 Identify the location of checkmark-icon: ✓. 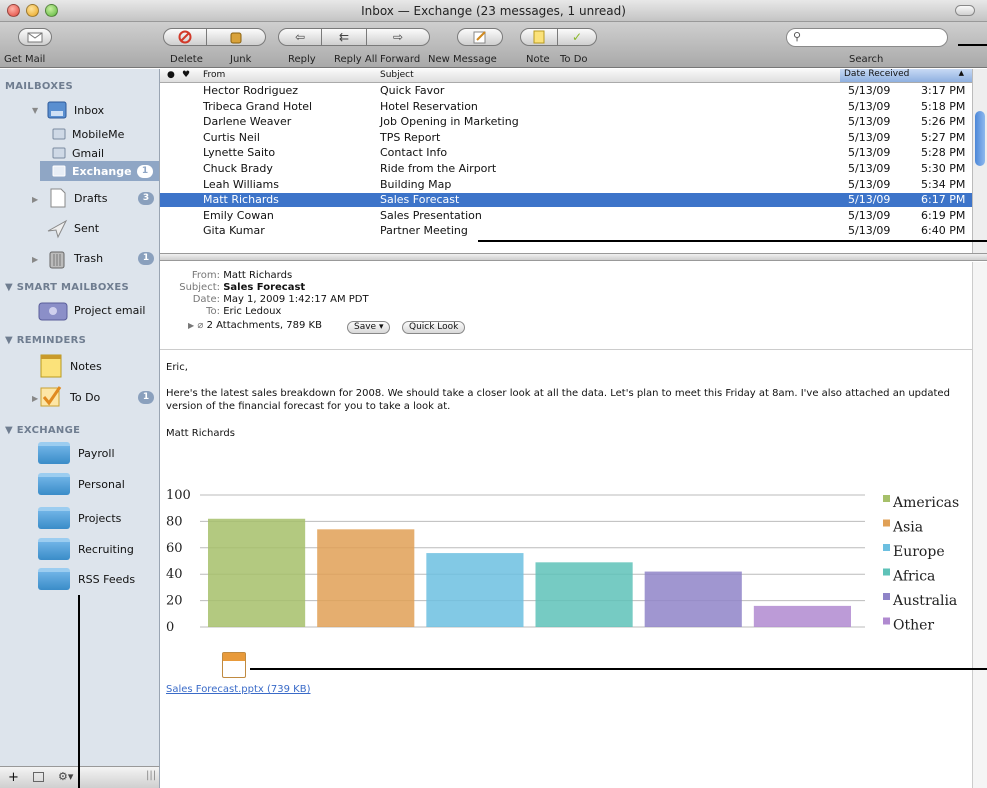
(577, 37).